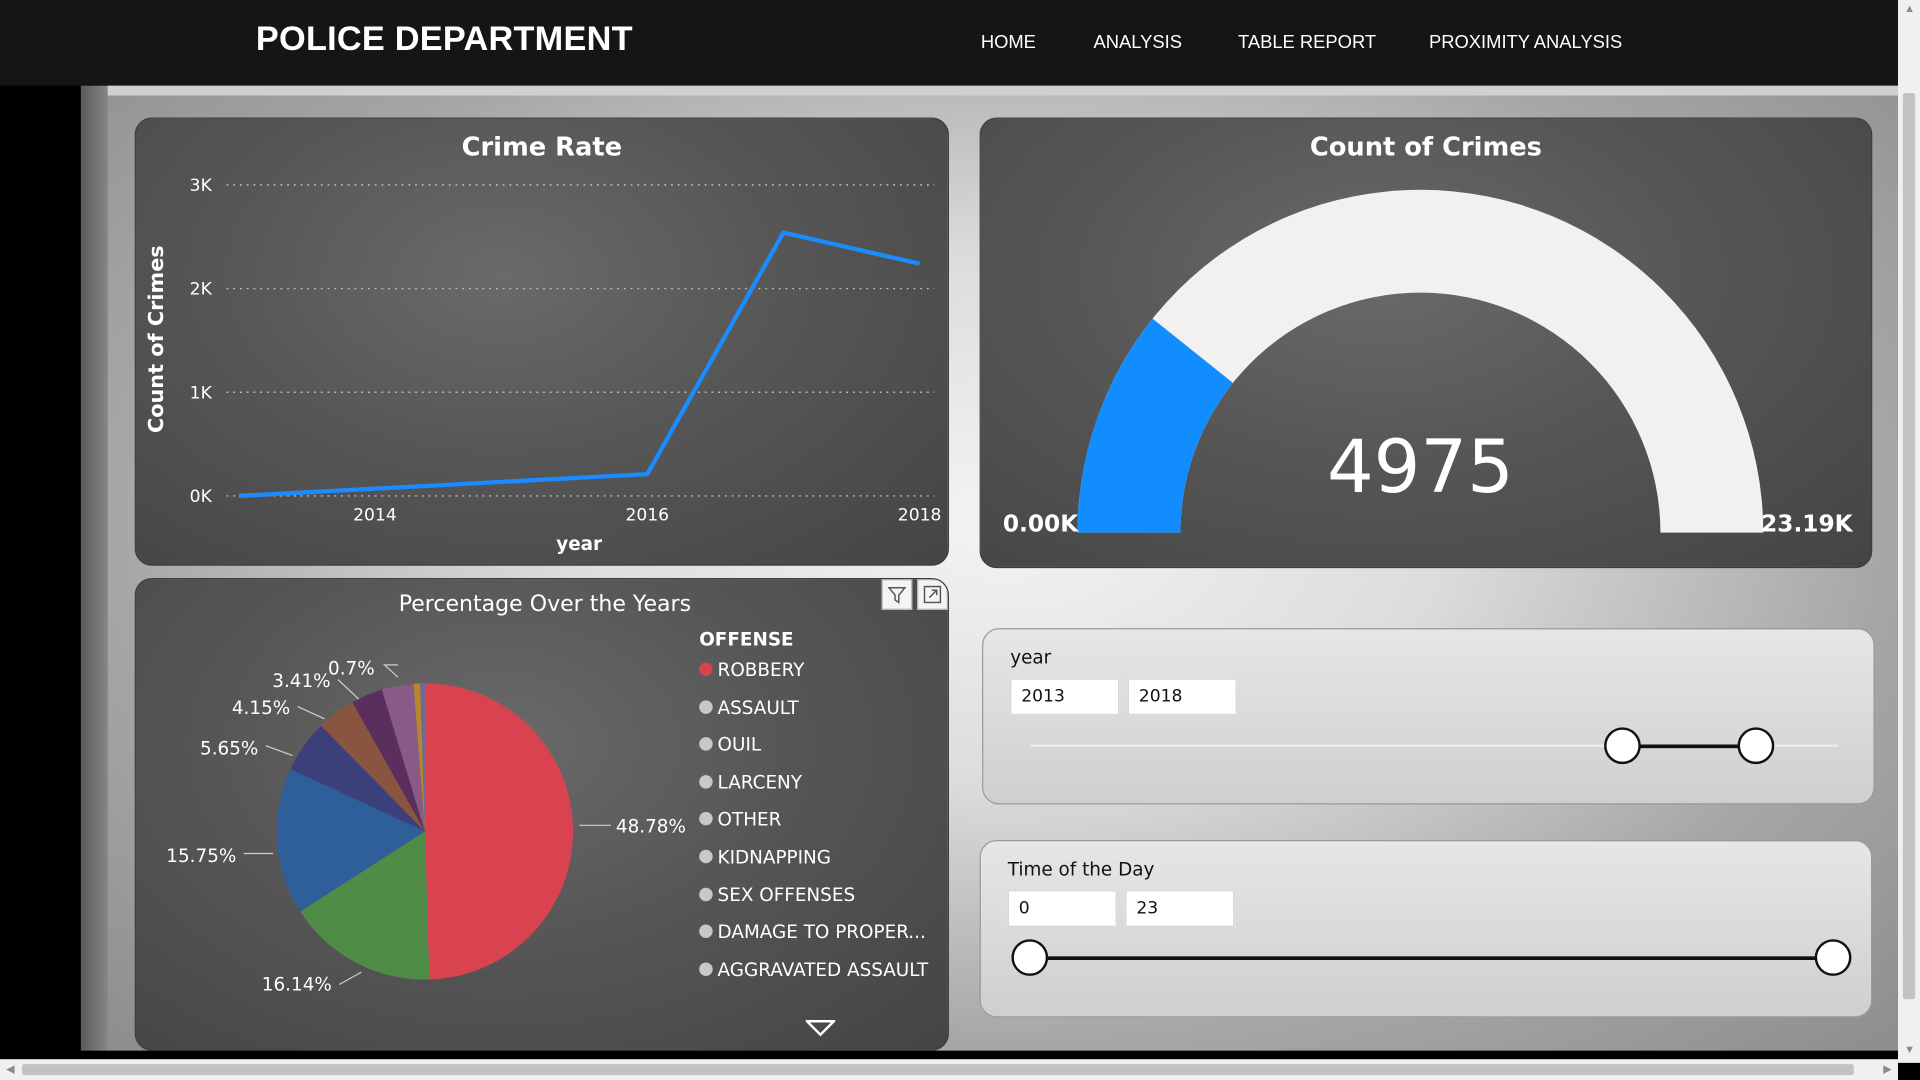  What do you see at coordinates (1426, 929) in the screenshot?
I see `time-of-day-slicer: Time of the Day 0 23` at bounding box center [1426, 929].